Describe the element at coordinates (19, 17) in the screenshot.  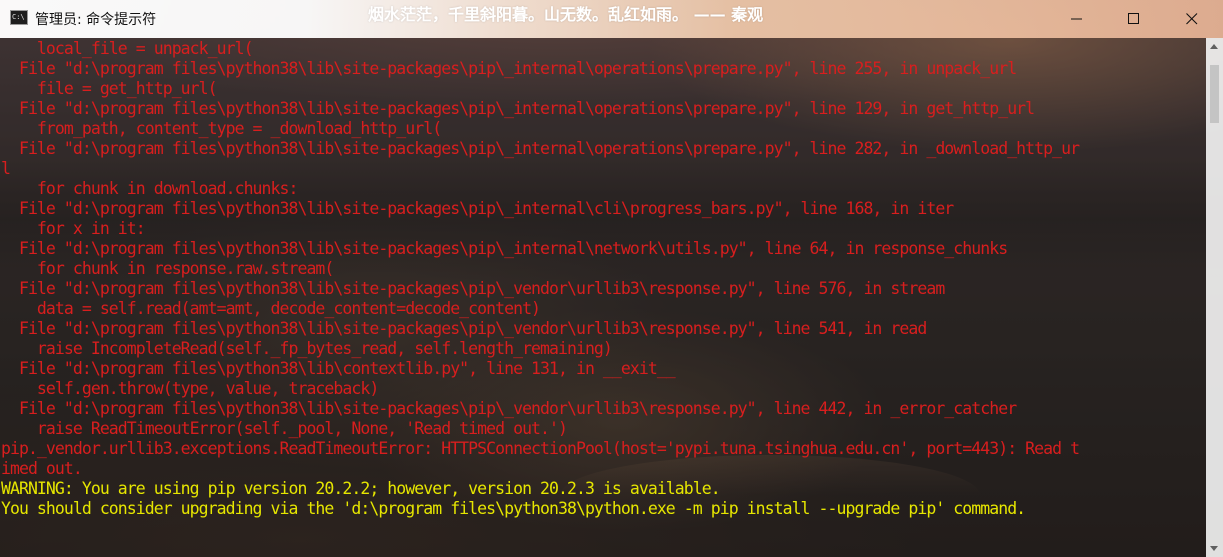
I see `cmd-icon: C:\` at that location.